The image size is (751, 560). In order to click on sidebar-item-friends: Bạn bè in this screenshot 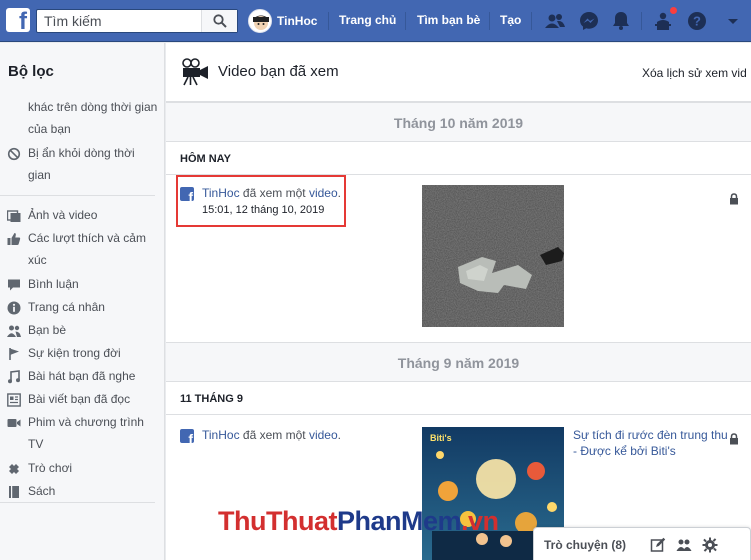, I will do `click(93, 330)`.